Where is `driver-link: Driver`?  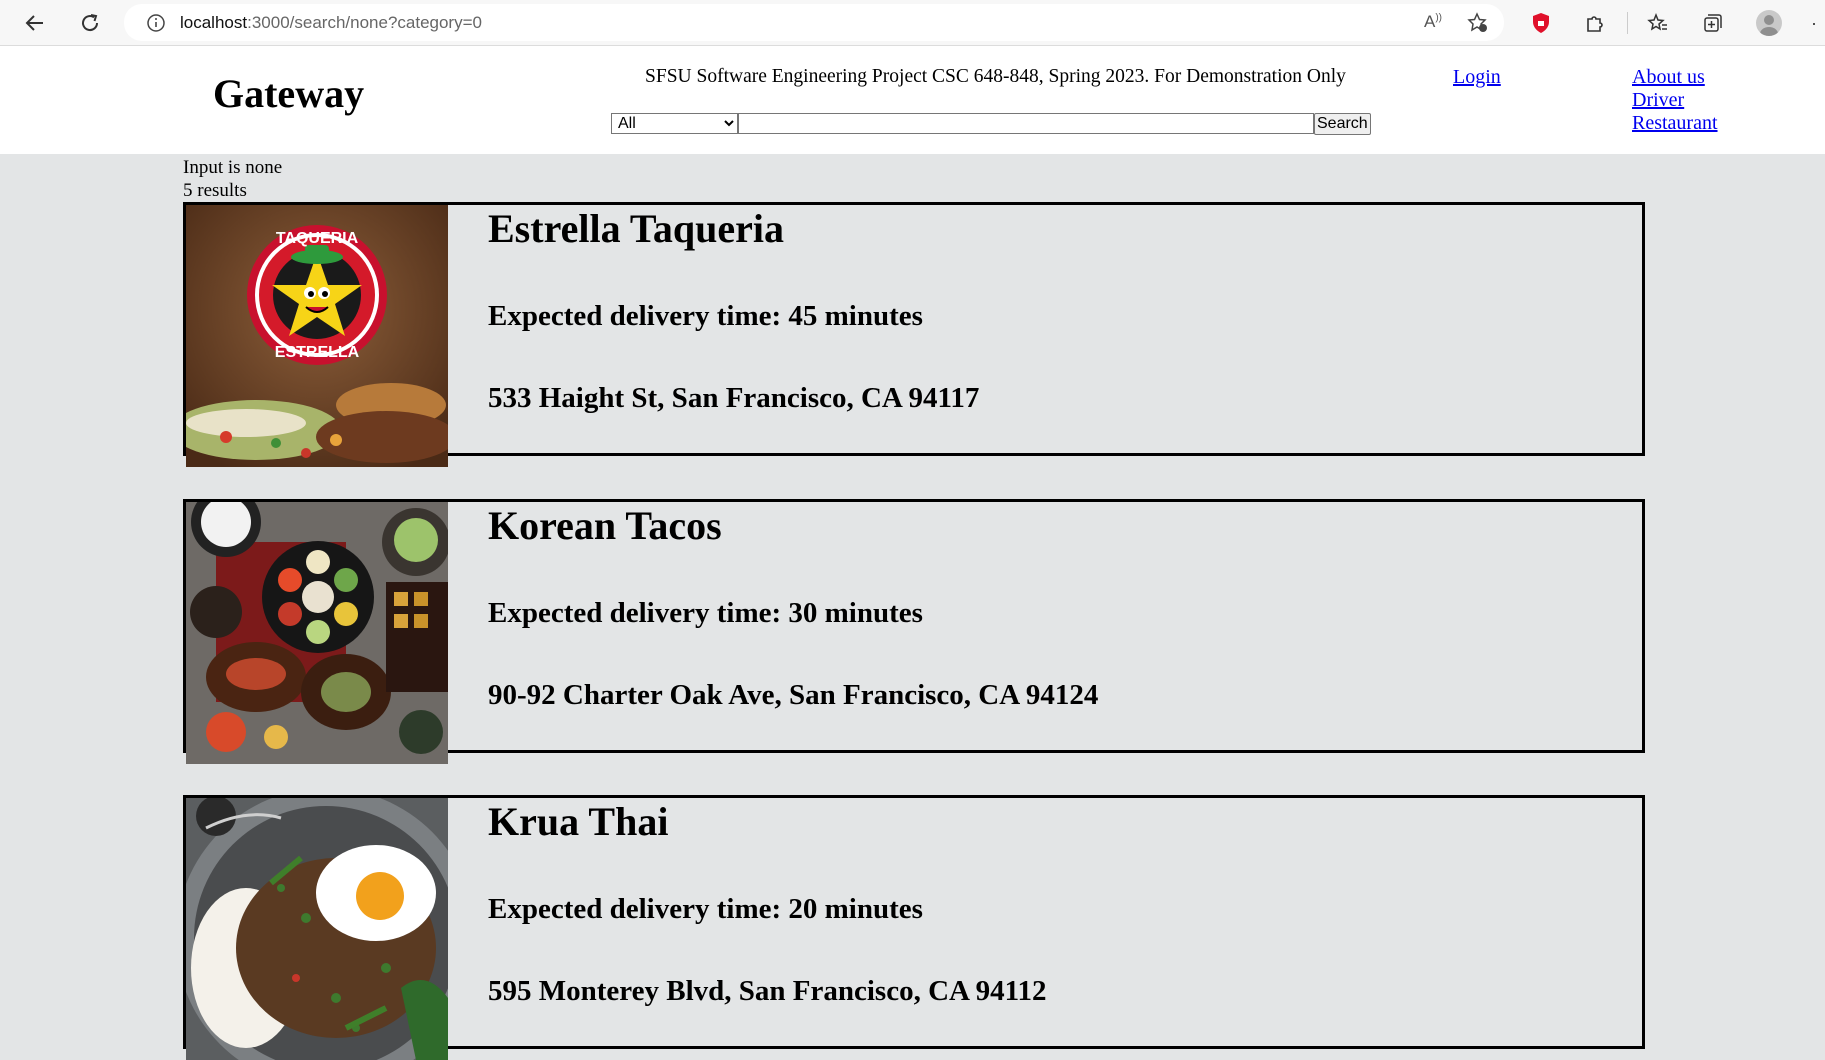 driver-link: Driver is located at coordinates (1675, 100).